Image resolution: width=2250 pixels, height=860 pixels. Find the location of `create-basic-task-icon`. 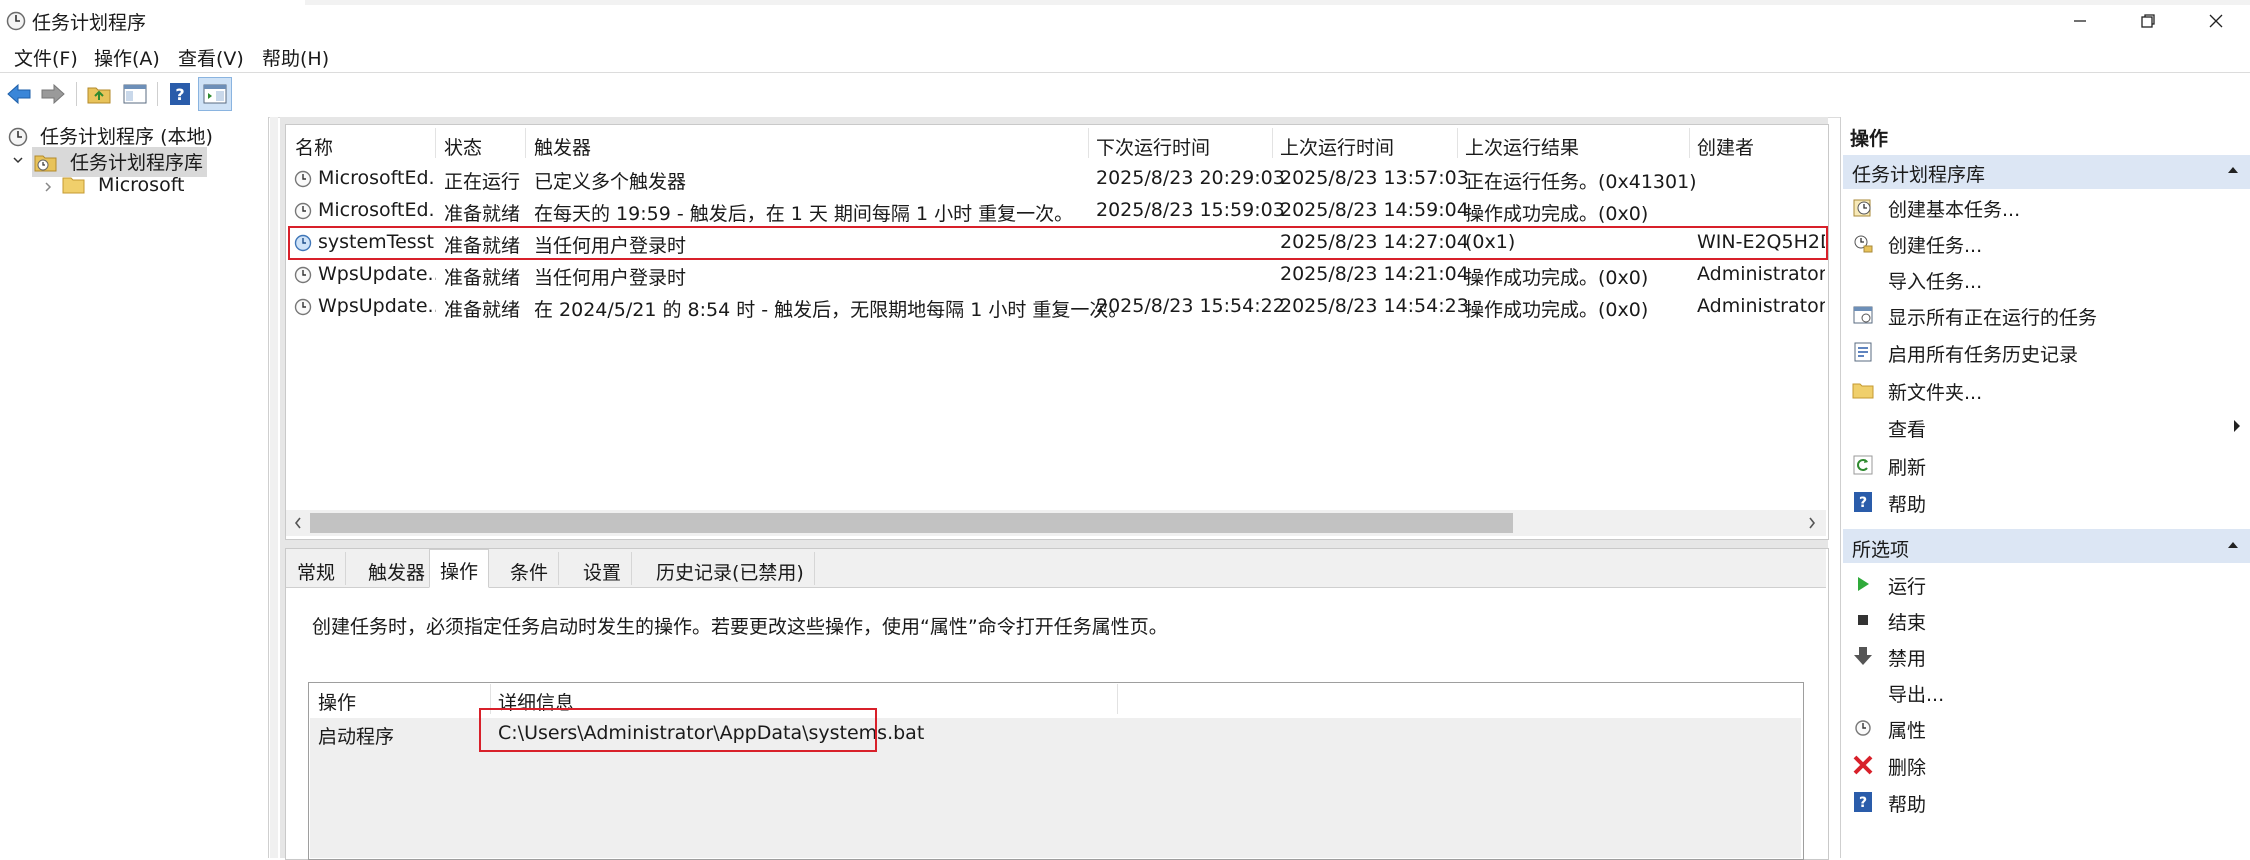

create-basic-task-icon is located at coordinates (1862, 208).